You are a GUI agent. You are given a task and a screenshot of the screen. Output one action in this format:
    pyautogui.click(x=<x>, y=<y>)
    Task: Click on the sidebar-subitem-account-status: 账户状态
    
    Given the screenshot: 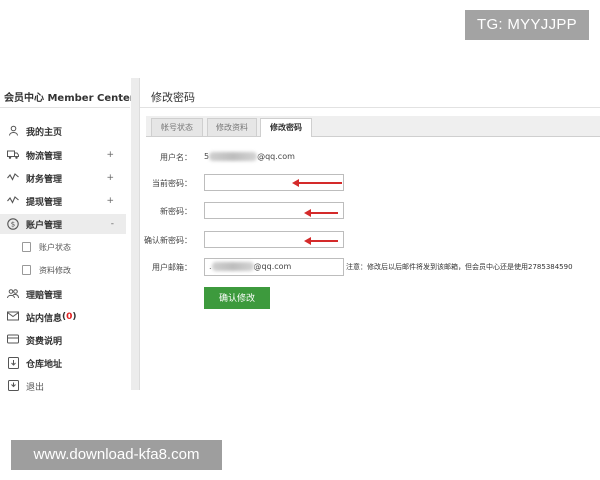 What is the action you would take?
    pyautogui.click(x=46, y=247)
    